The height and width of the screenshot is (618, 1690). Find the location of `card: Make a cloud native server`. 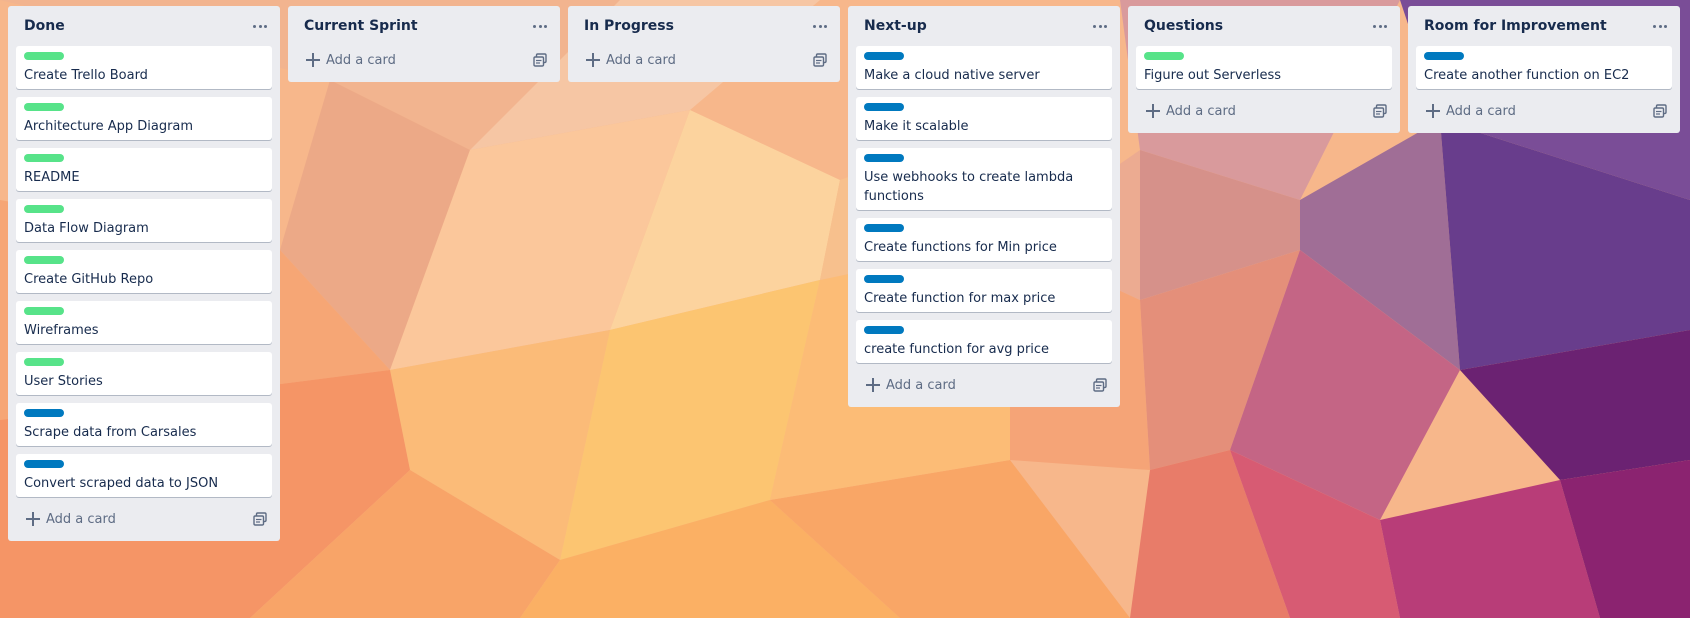

card: Make a cloud native server is located at coordinates (984, 67).